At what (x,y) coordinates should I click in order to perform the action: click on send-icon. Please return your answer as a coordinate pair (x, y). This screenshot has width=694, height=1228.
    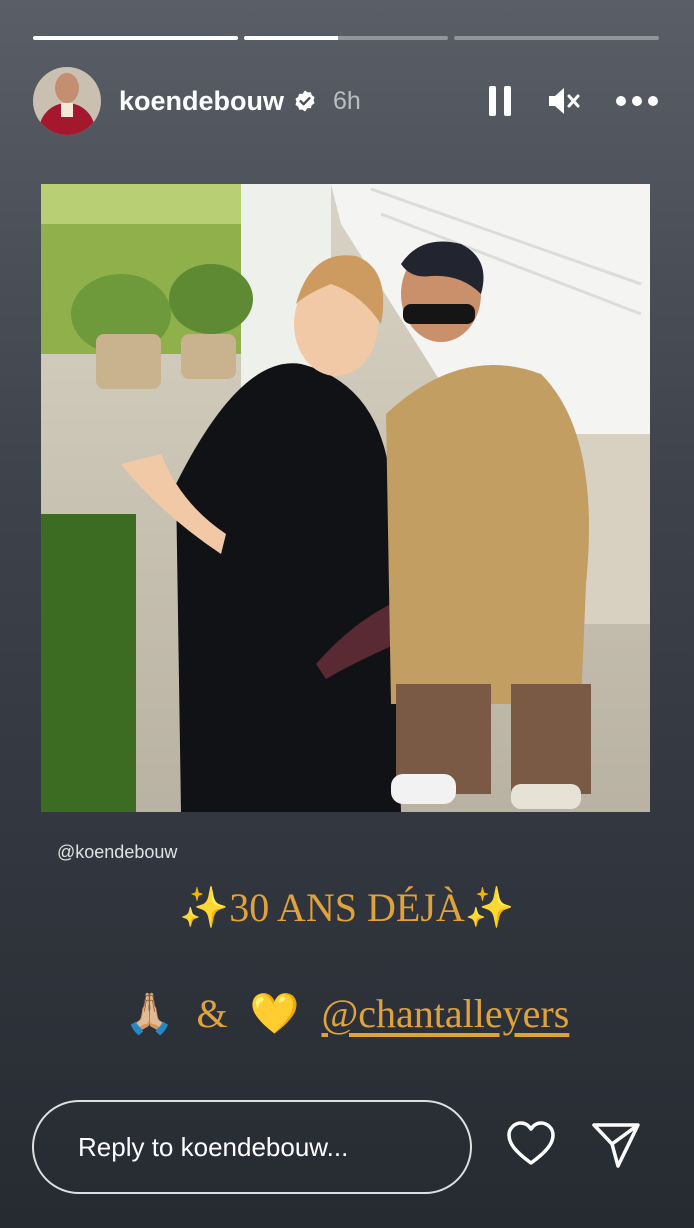
    Looking at the image, I should click on (616, 1145).